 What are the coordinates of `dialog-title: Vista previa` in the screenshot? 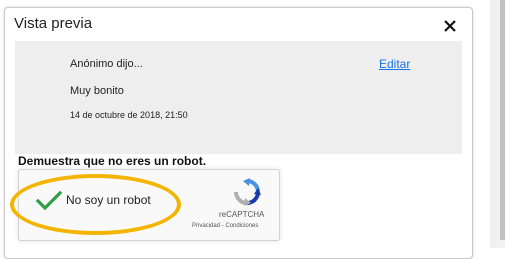 It's located at (53, 23).